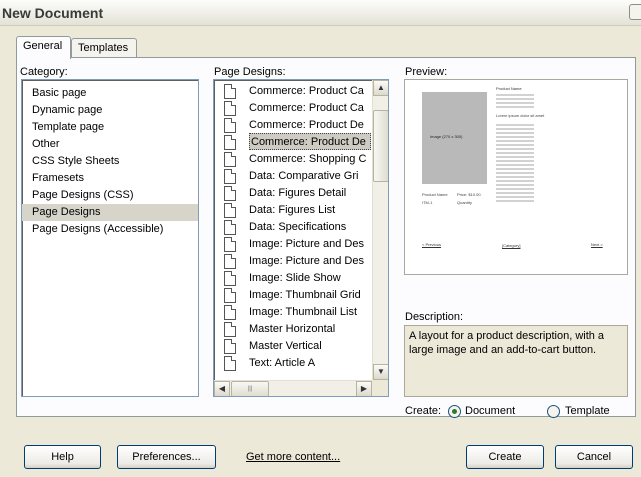  I want to click on list-item-selected: Commerce: Product De, so click(301, 142).